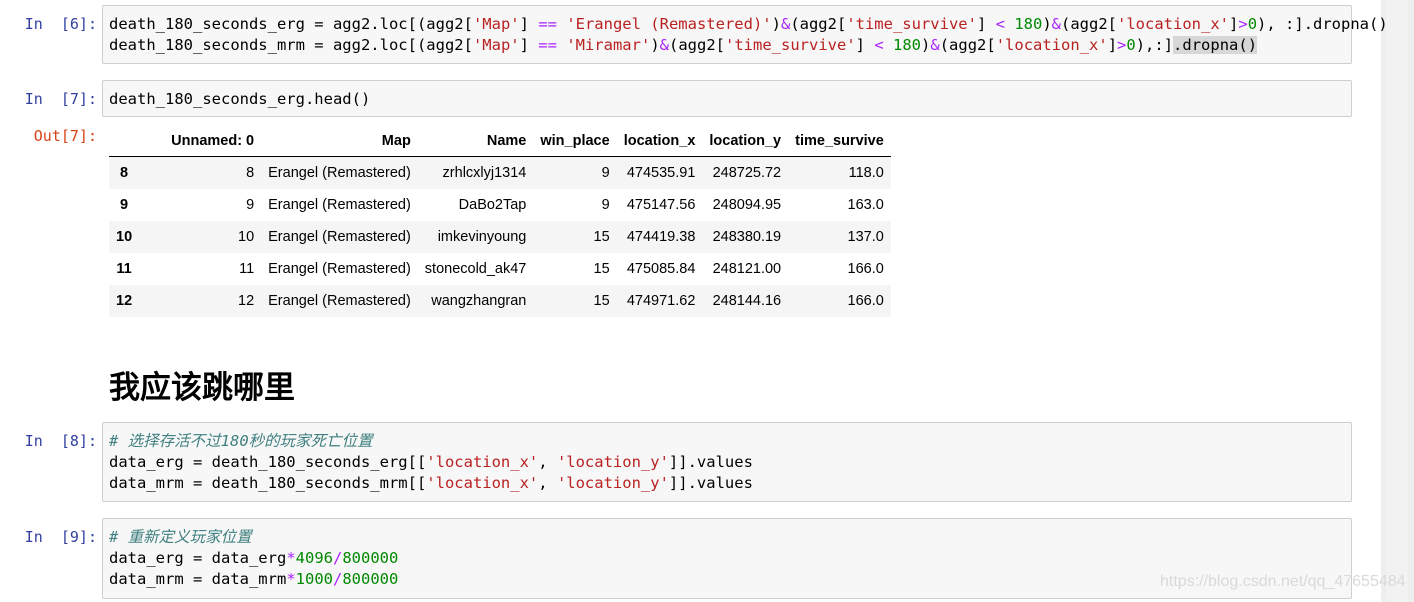  I want to click on table-cell: 118.0, so click(866, 173).